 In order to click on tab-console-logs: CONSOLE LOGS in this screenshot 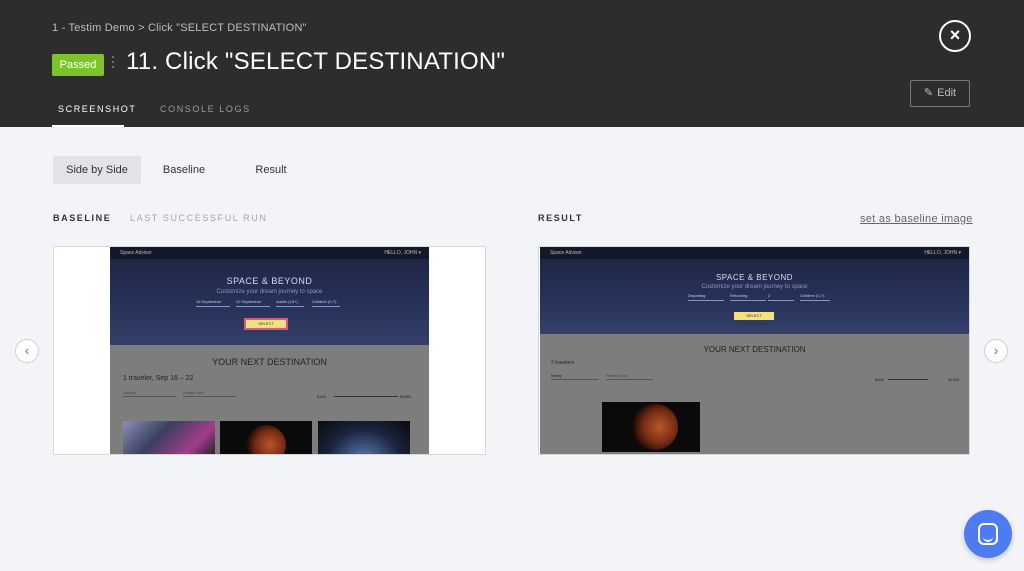, I will do `click(205, 109)`.